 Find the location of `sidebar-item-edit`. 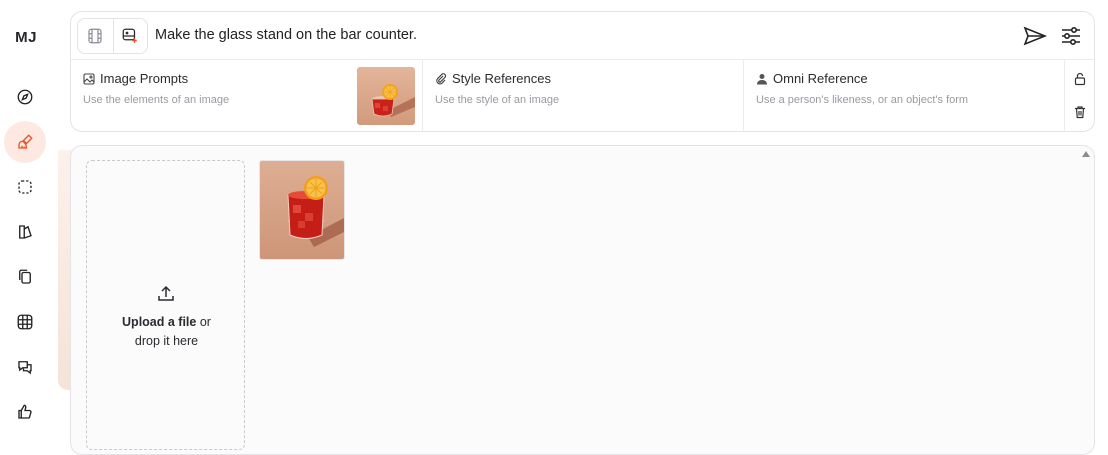

sidebar-item-edit is located at coordinates (25, 187).